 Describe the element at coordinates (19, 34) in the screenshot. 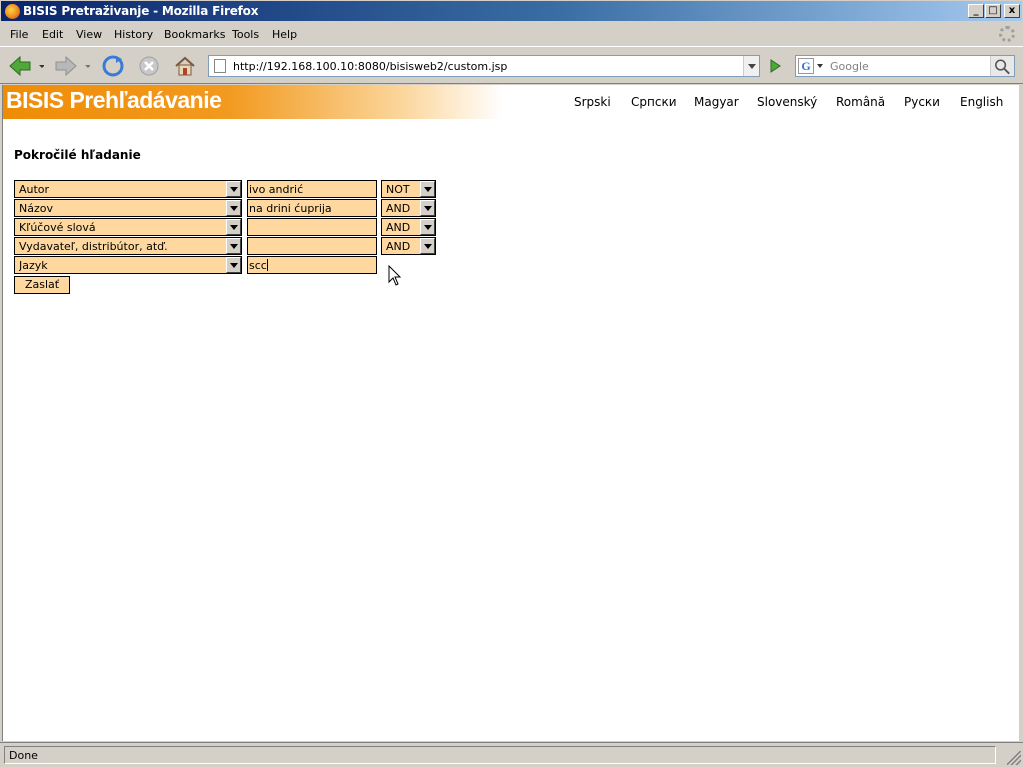

I see `menu-file: File` at that location.